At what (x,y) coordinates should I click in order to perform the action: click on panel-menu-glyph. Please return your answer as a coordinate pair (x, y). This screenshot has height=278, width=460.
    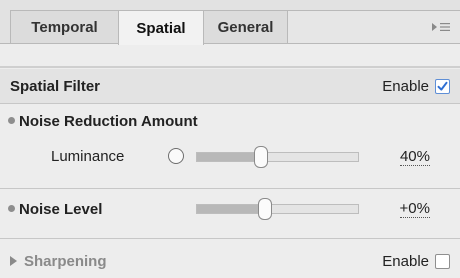
    Looking at the image, I should click on (441, 27).